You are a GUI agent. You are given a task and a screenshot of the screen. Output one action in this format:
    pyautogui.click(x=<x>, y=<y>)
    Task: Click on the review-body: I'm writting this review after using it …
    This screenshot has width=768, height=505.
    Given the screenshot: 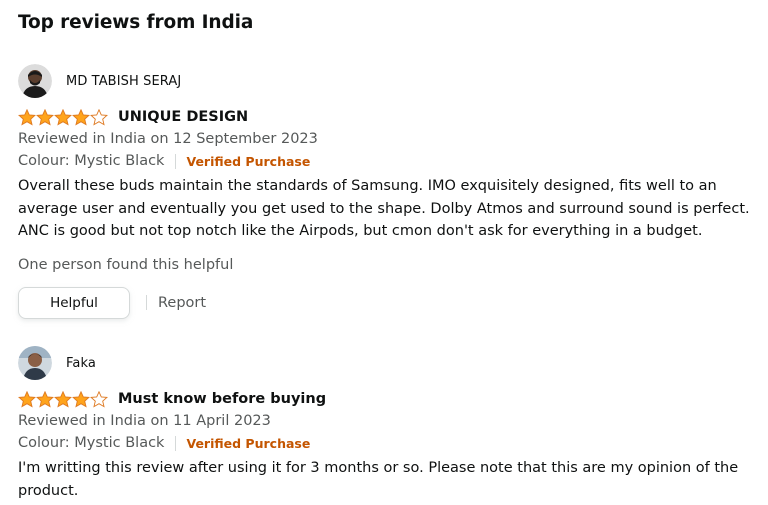 What is the action you would take?
    pyautogui.click(x=378, y=479)
    